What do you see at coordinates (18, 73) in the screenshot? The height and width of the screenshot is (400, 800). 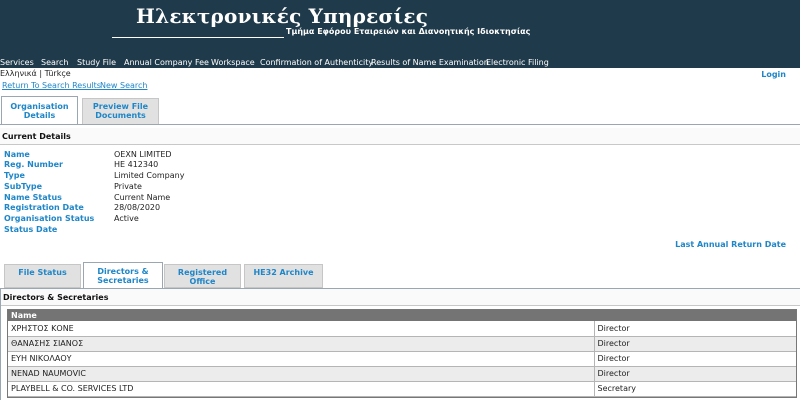 I see `lang-greek: Ελληνικά` at bounding box center [18, 73].